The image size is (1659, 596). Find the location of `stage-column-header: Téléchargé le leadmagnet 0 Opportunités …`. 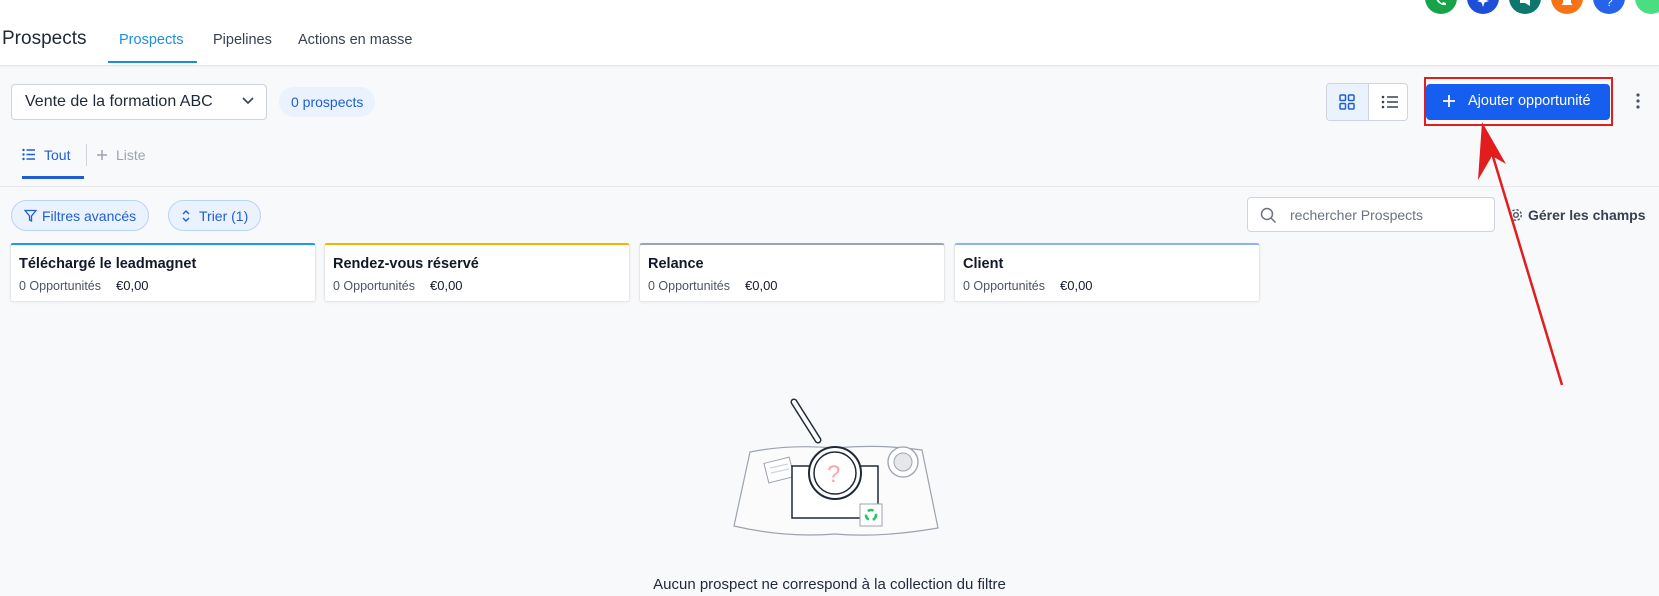

stage-column-header: Téléchargé le leadmagnet 0 Opportunités … is located at coordinates (163, 272).